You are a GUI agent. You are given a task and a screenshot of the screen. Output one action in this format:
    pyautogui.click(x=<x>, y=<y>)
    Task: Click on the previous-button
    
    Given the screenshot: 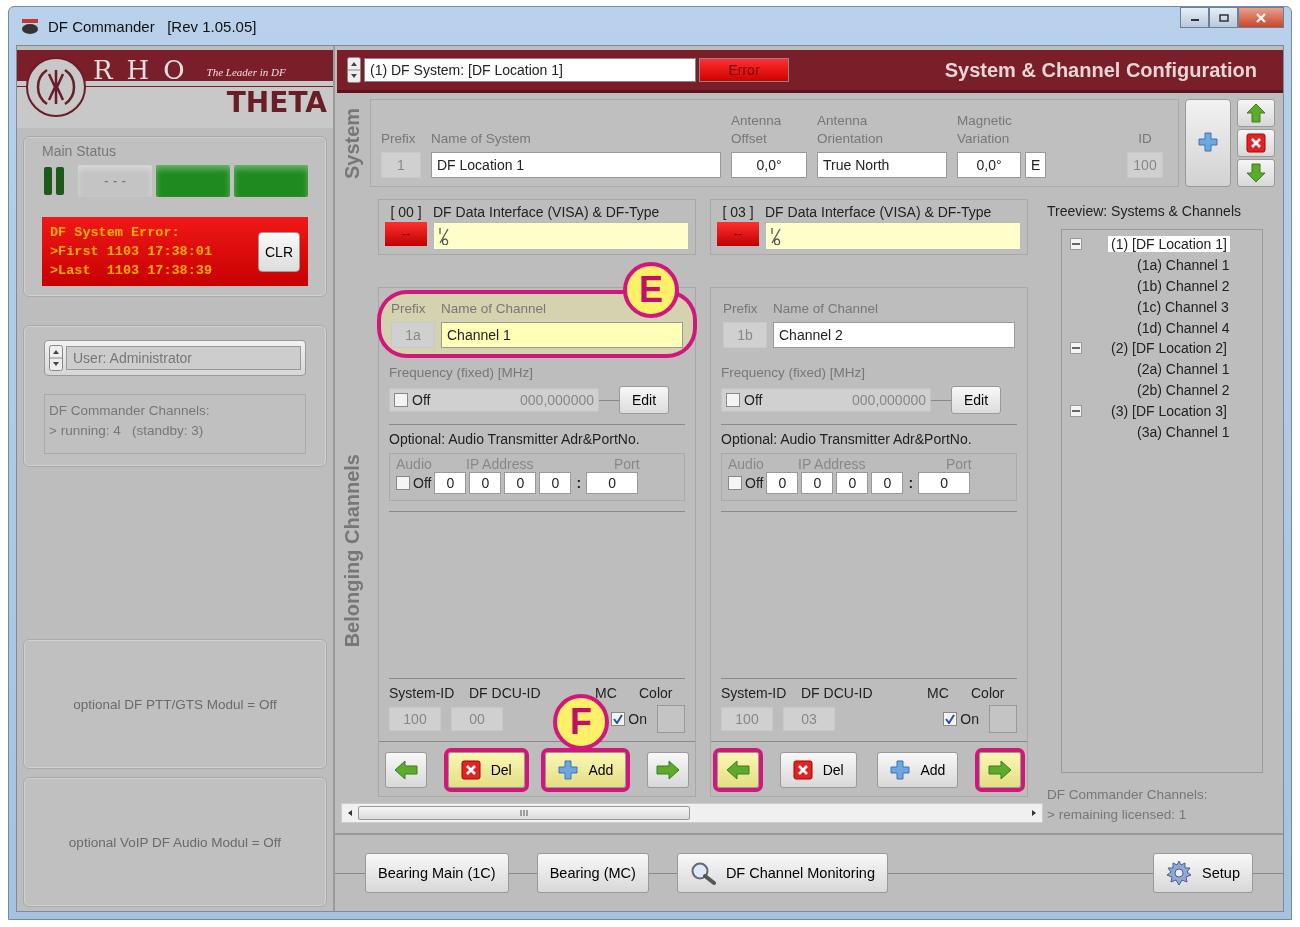 What is the action you would take?
    pyautogui.click(x=406, y=770)
    